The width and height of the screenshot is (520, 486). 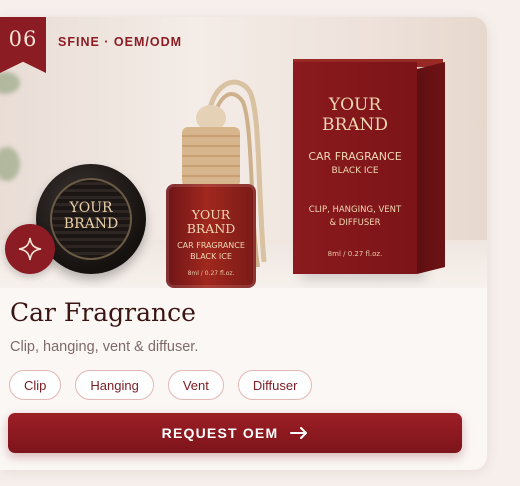 I want to click on bottle-volume: 8ml / 0.27 fl.oz., so click(x=211, y=273).